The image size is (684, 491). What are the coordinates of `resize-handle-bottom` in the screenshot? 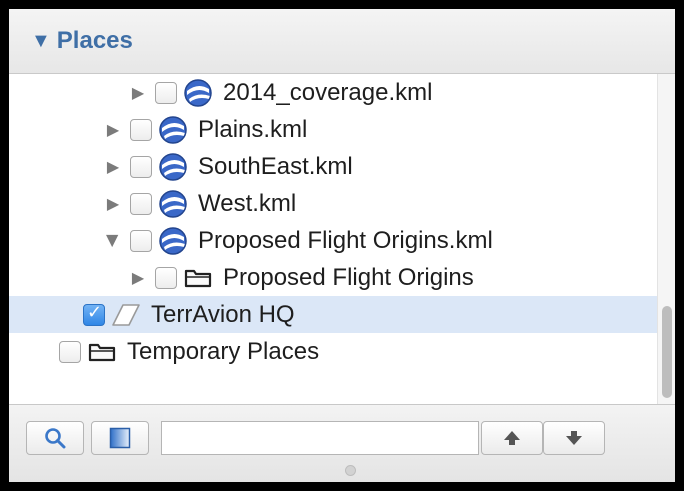 It's located at (350, 470).